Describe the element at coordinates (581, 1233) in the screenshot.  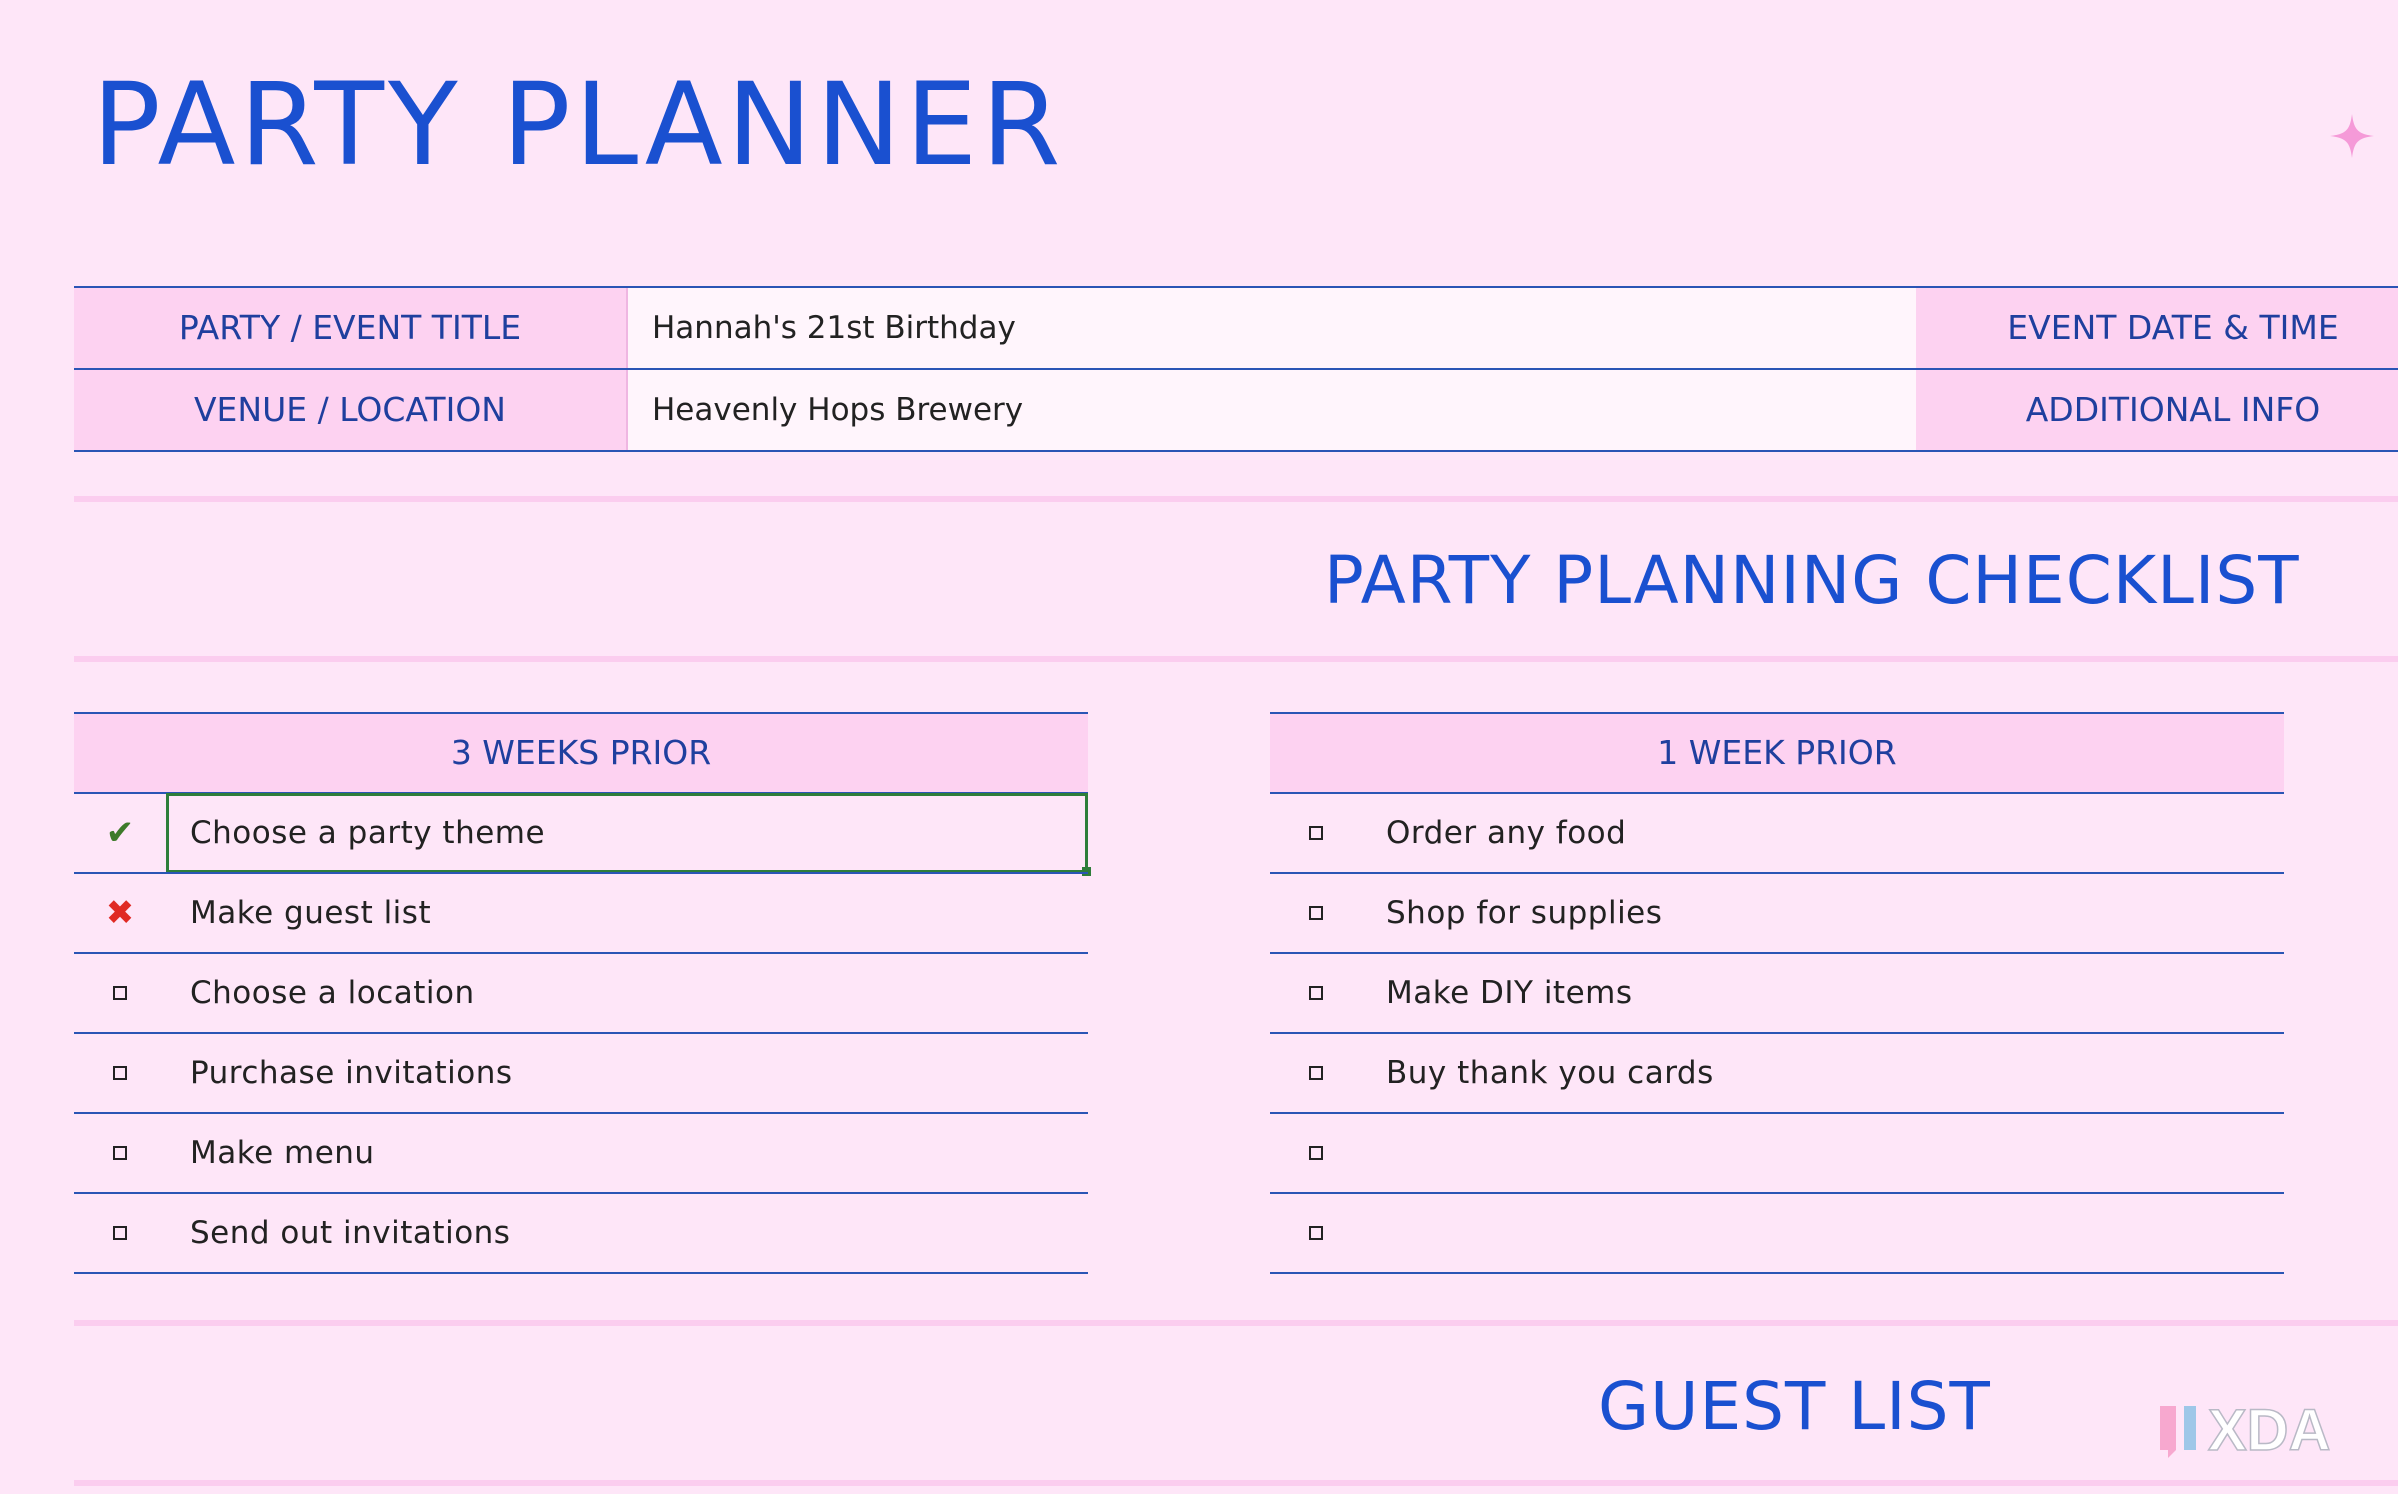
I see `checklist-row: Send out invitations` at that location.